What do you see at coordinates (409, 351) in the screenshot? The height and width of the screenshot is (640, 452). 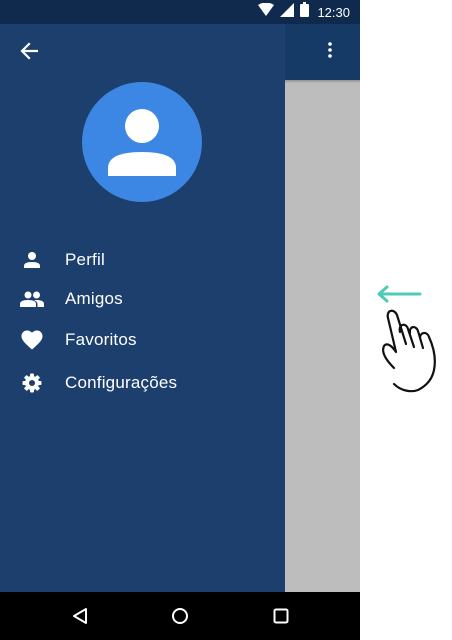 I see `hand-pointer-icon` at bounding box center [409, 351].